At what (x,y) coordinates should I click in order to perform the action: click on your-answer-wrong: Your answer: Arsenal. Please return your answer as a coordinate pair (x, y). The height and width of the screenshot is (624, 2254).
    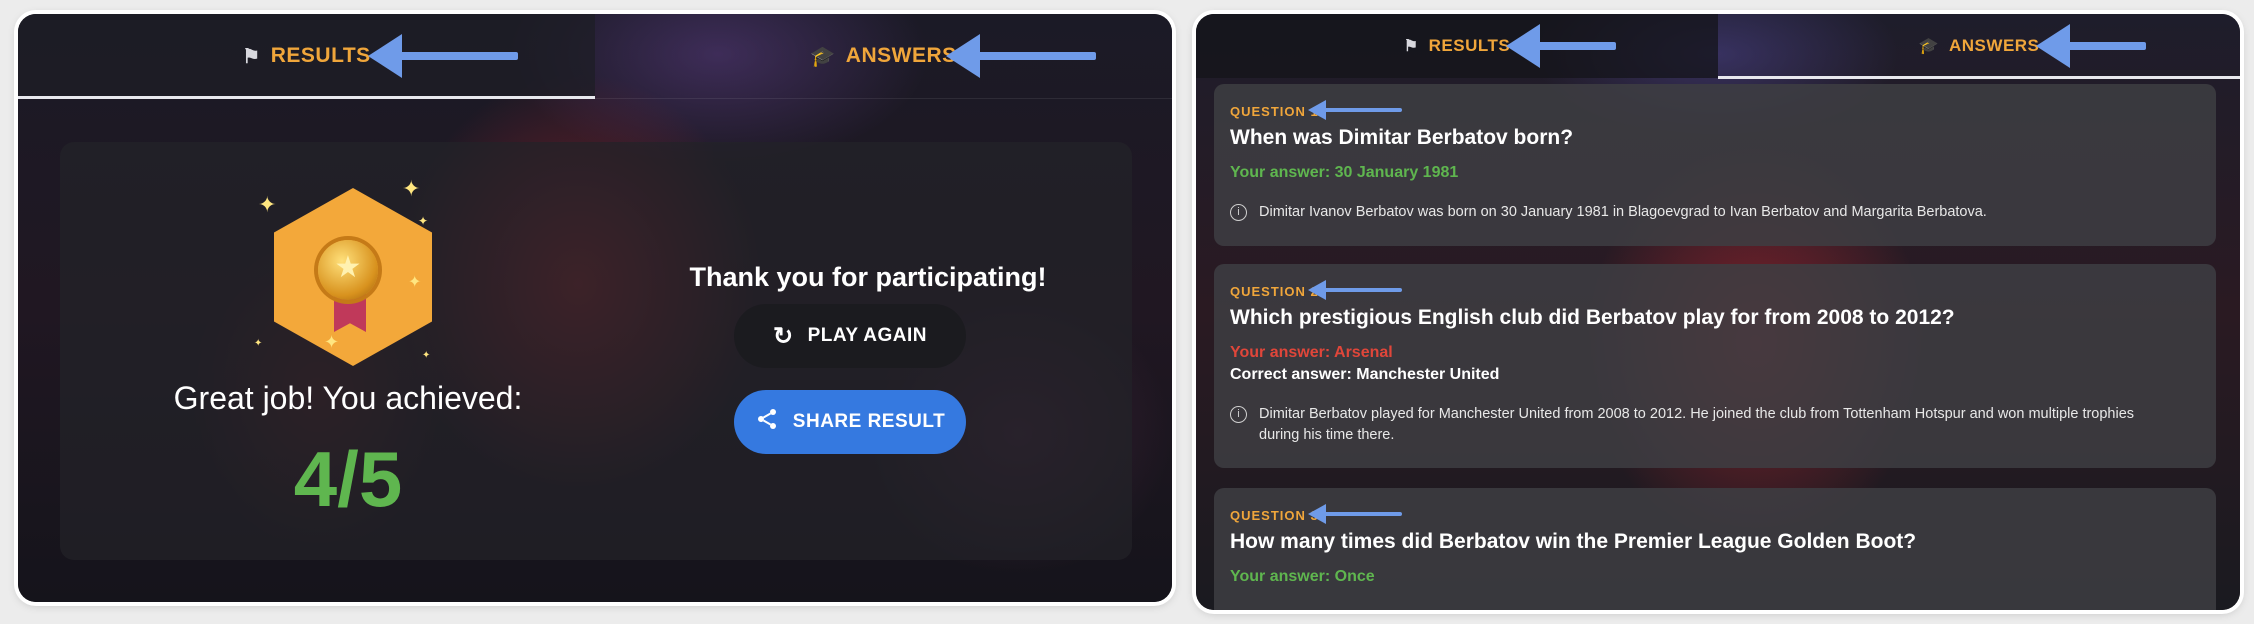
    Looking at the image, I should click on (1311, 352).